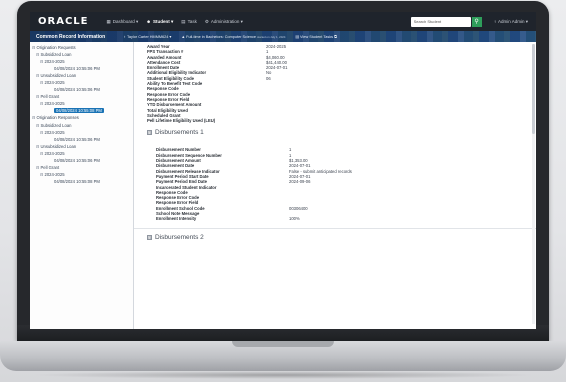 Image resolution: width=566 pixels, height=382 pixels. What do you see at coordinates (283, 375) in the screenshot?
I see `laptop-shadow` at bounding box center [283, 375].